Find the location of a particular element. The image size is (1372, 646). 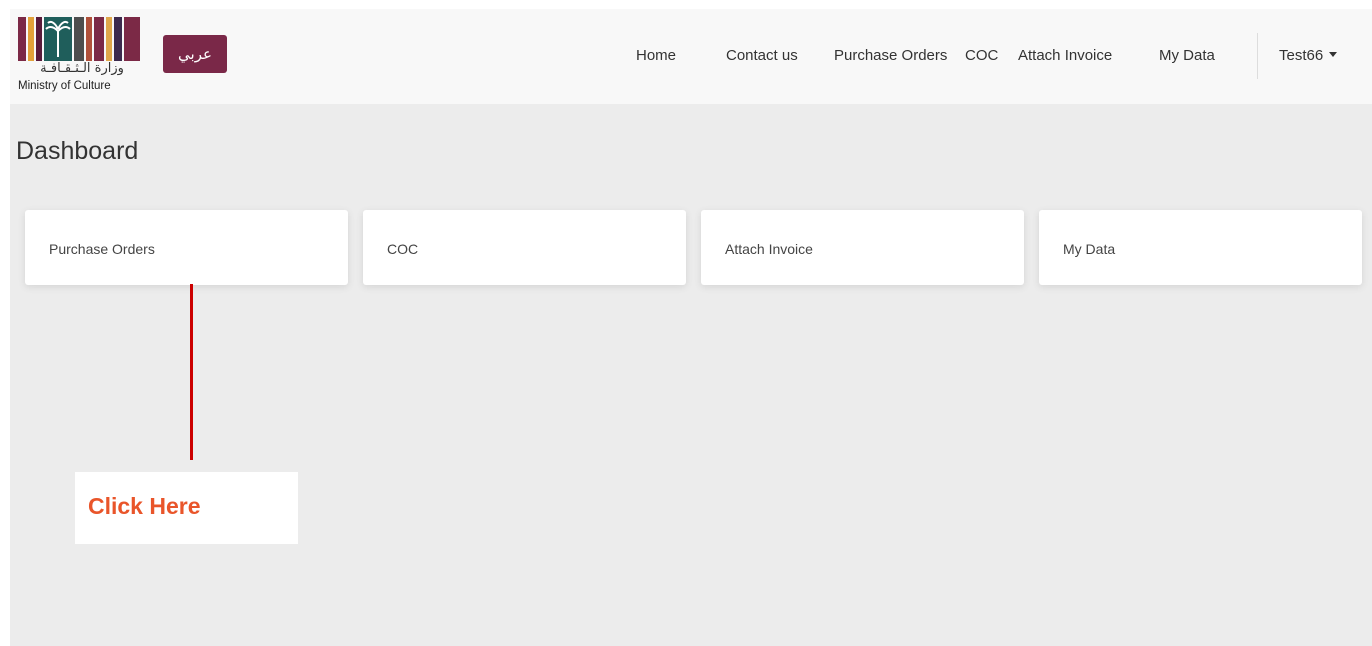

logo-bars-icon is located at coordinates (79, 39).